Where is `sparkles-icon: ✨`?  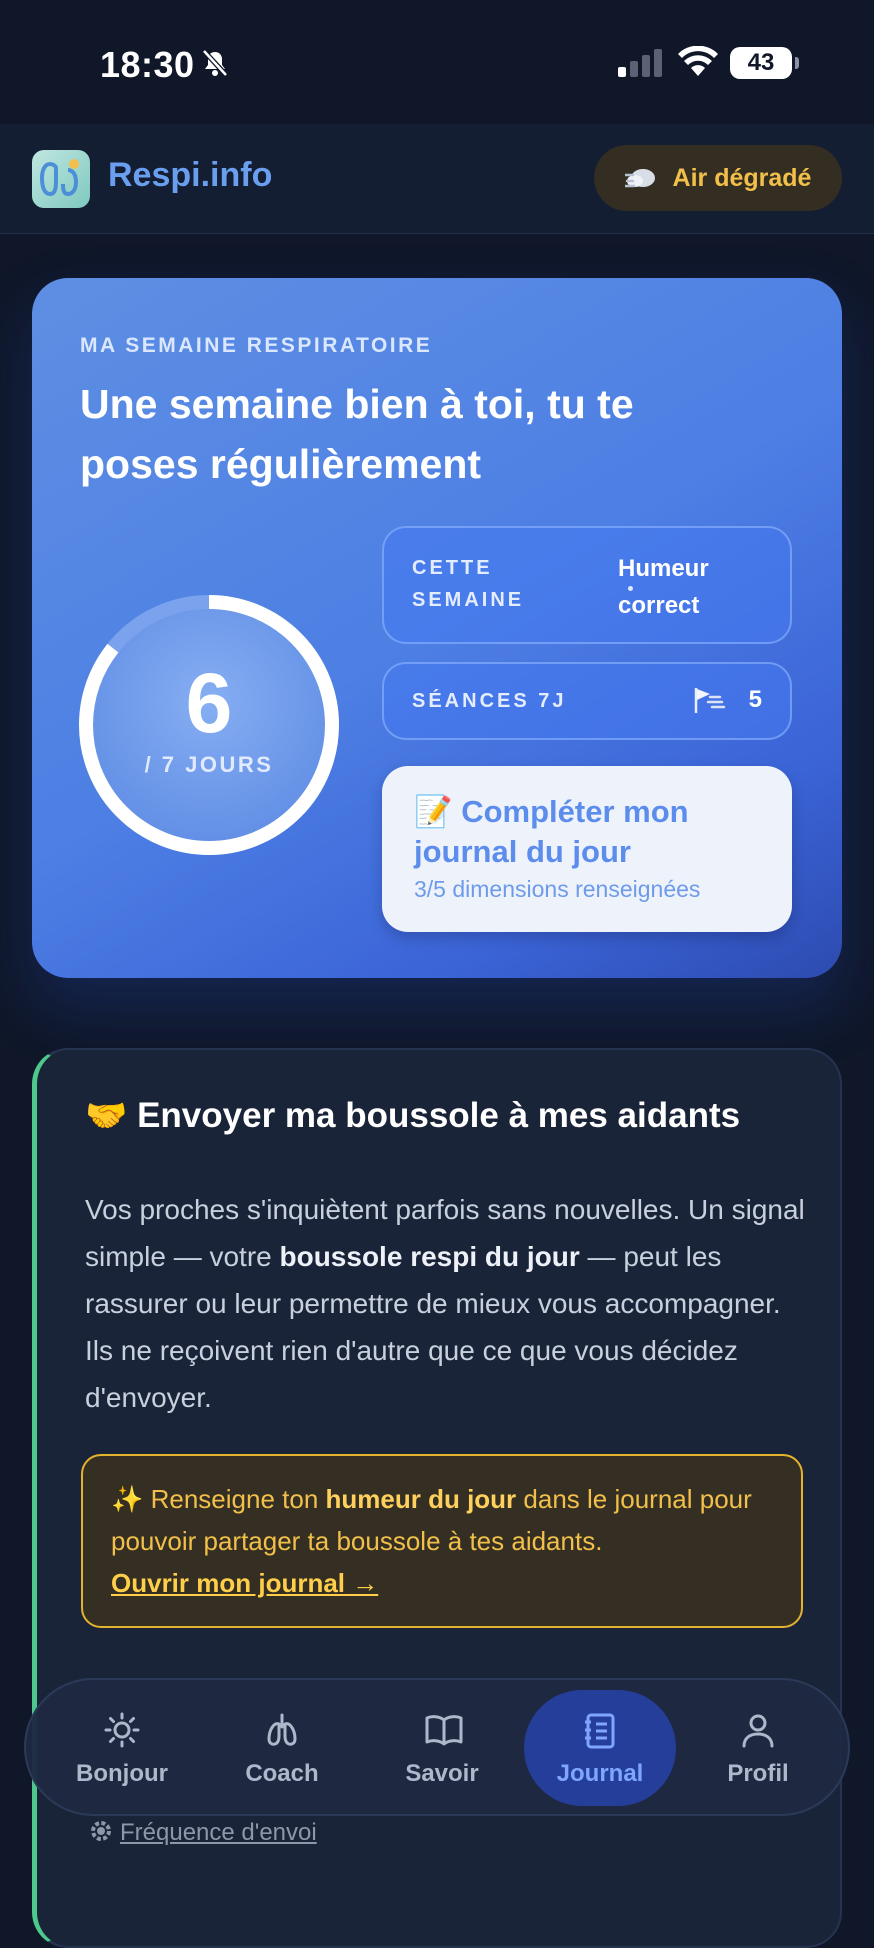
sparkles-icon: ✨ is located at coordinates (127, 1499).